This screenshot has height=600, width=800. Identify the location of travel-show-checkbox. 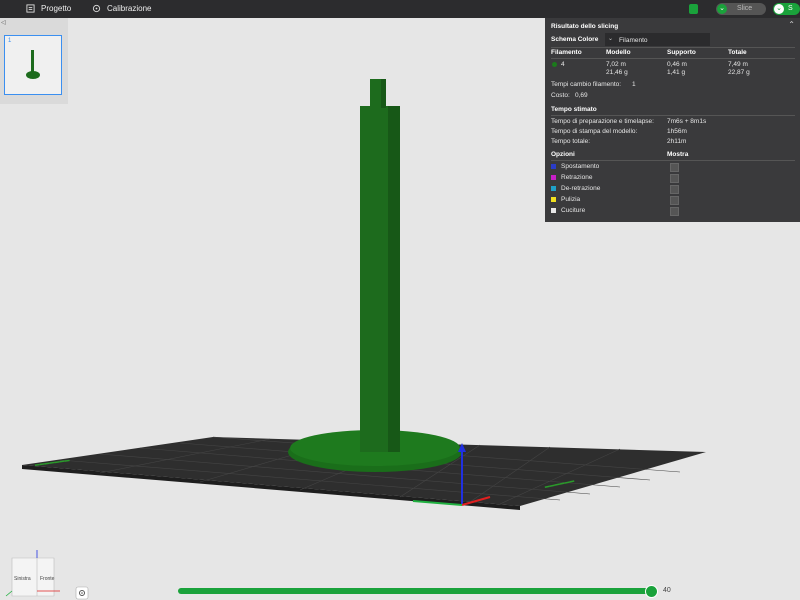
(674, 167).